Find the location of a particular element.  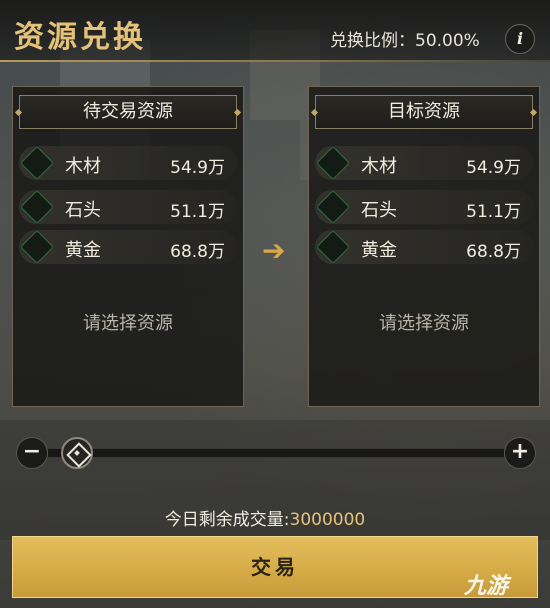

panel-title: 目标资源 is located at coordinates (424, 112).